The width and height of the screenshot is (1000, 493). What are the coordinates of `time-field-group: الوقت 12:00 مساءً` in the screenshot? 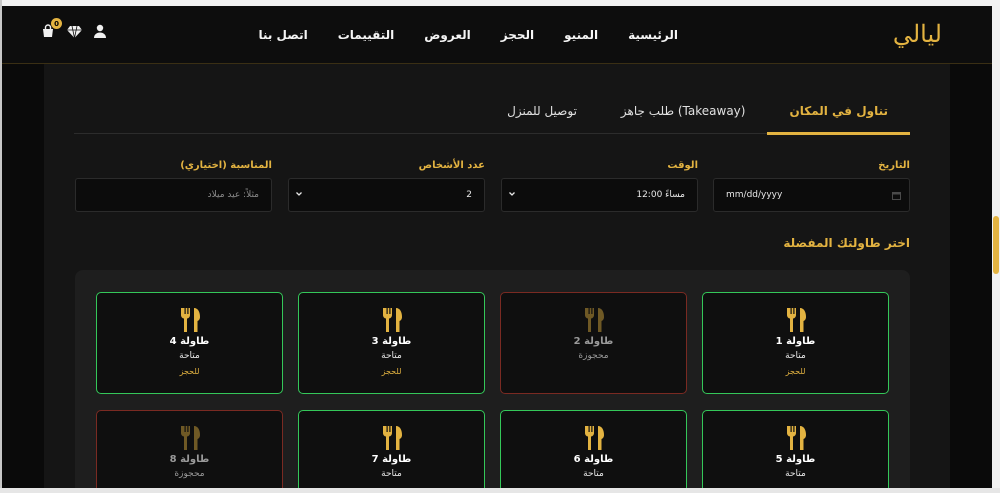 It's located at (599, 186).